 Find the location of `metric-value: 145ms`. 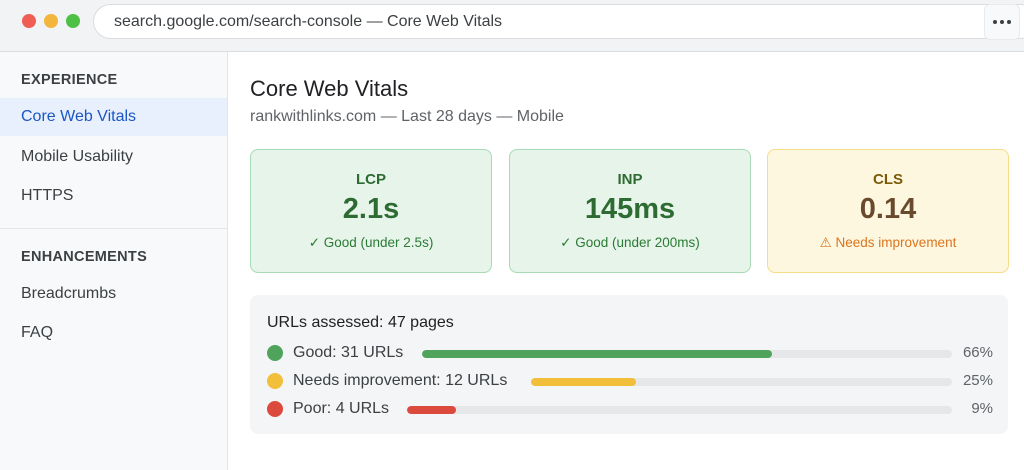

metric-value: 145ms is located at coordinates (630, 209).